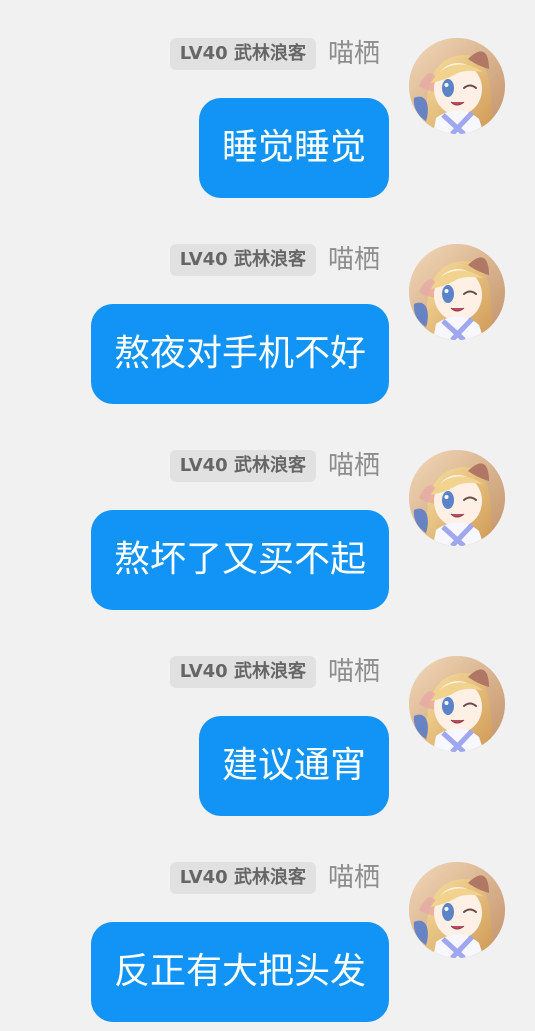  Describe the element at coordinates (239, 560) in the screenshot. I see `message-bubble: 熬坏了又买不起` at that location.